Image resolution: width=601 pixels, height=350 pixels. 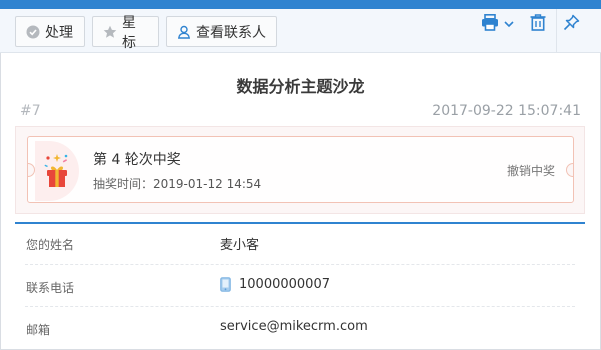 I want to click on field-row-name: 您的姓名 麦小客, so click(x=300, y=244).